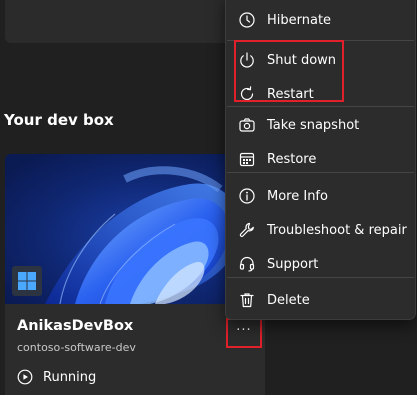 The width and height of the screenshot is (417, 395). I want to click on menu-item-label: Delete, so click(288, 300).